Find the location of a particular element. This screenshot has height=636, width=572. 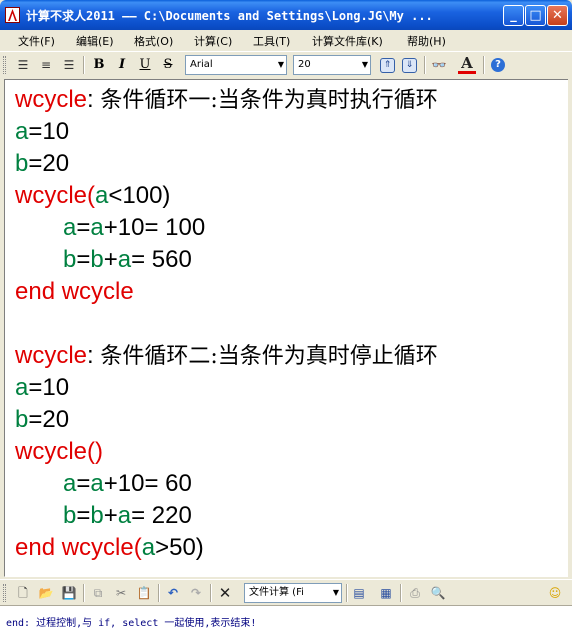

align-left-icon: ☰ is located at coordinates (23, 65).